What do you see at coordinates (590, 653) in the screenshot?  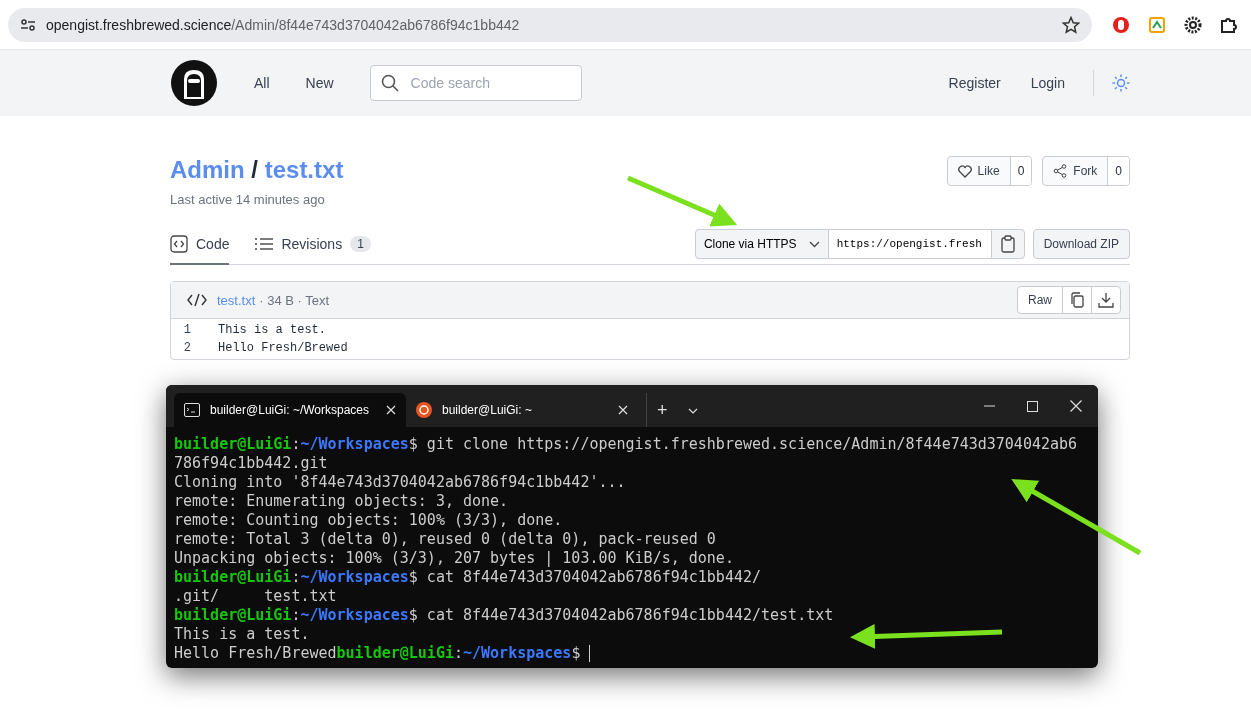 I see `terminal-cursor` at bounding box center [590, 653].